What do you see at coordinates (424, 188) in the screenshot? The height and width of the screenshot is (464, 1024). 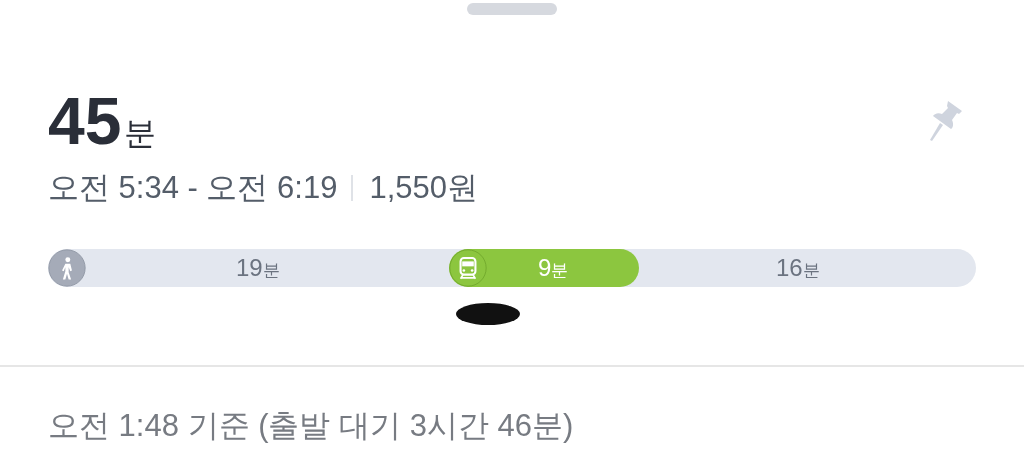 I see `fare: 1,550원` at bounding box center [424, 188].